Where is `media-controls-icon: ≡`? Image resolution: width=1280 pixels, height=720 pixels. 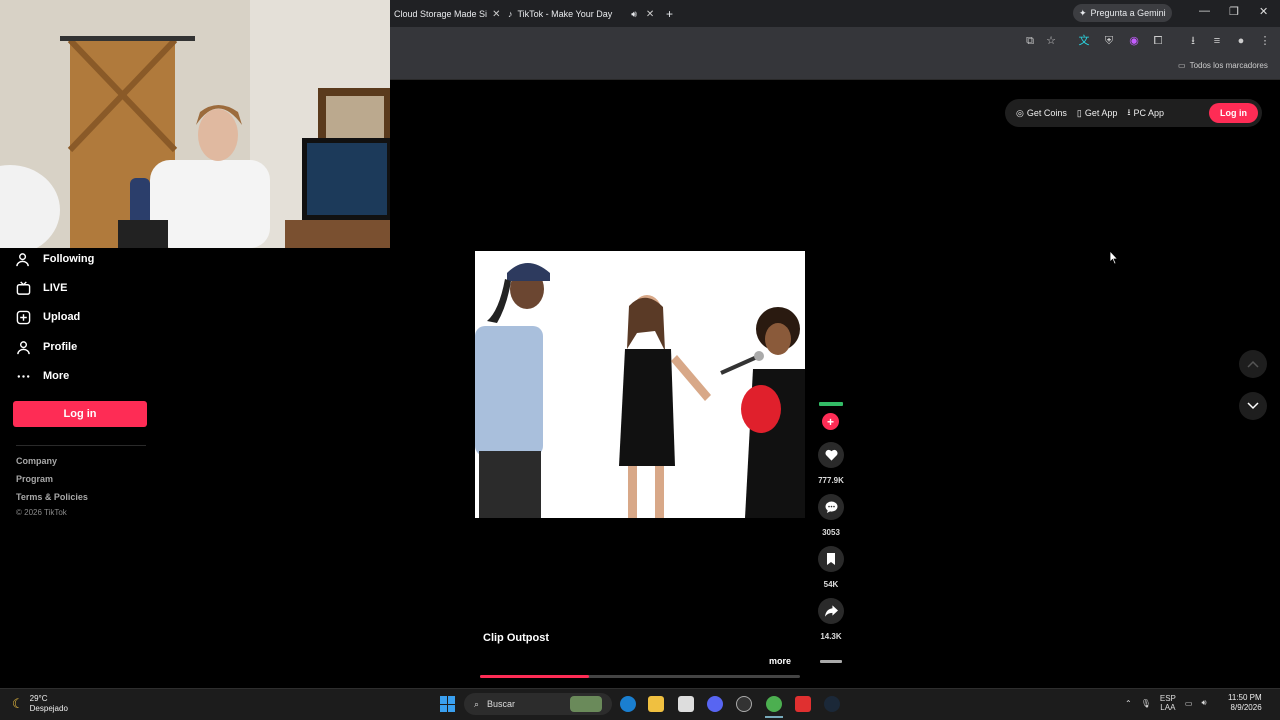 media-controls-icon: ≡ is located at coordinates (1217, 41).